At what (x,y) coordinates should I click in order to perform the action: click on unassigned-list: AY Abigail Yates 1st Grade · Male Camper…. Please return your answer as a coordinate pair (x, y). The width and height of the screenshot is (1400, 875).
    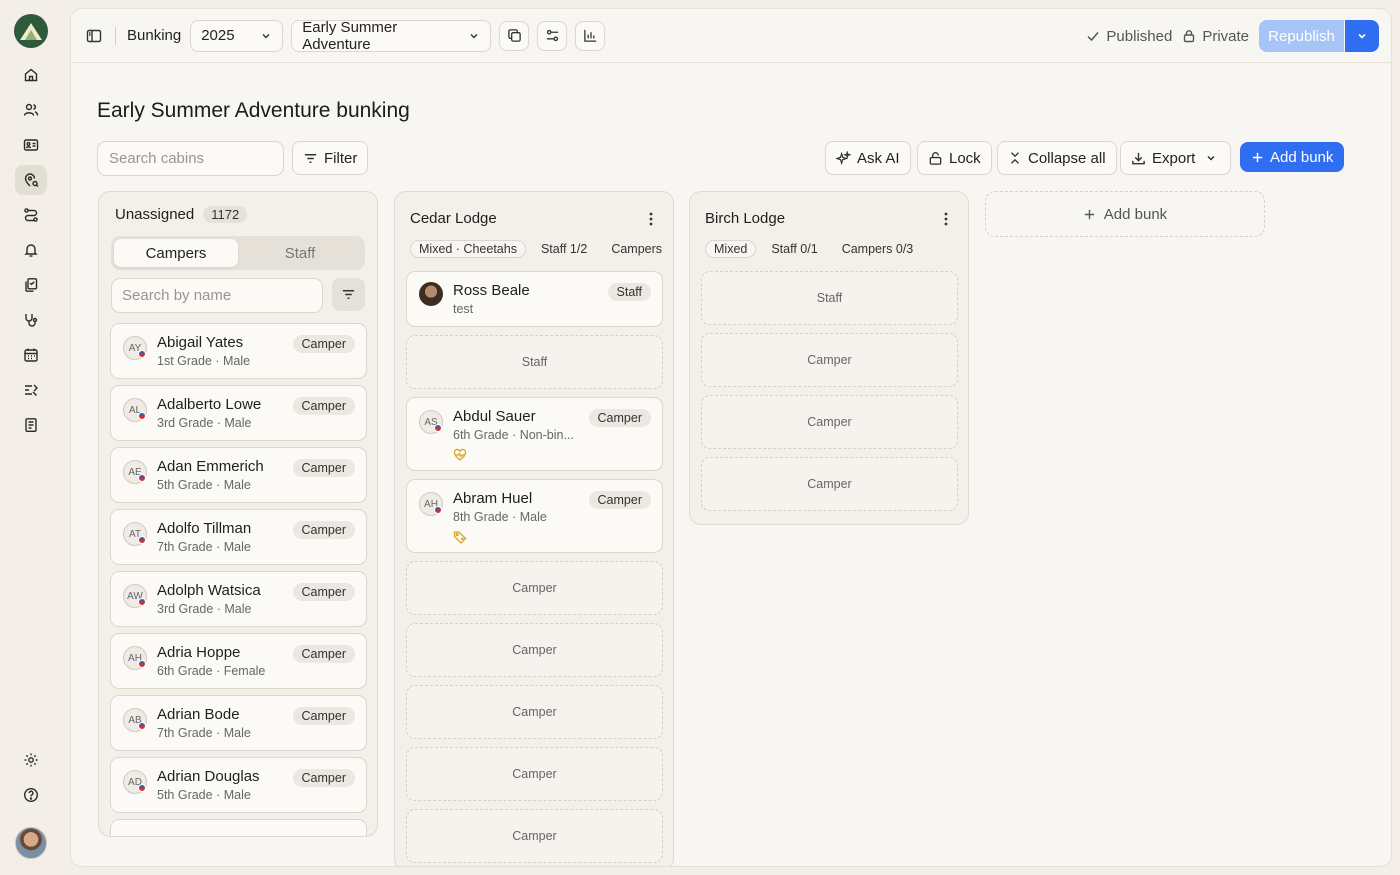
    Looking at the image, I should click on (238, 579).